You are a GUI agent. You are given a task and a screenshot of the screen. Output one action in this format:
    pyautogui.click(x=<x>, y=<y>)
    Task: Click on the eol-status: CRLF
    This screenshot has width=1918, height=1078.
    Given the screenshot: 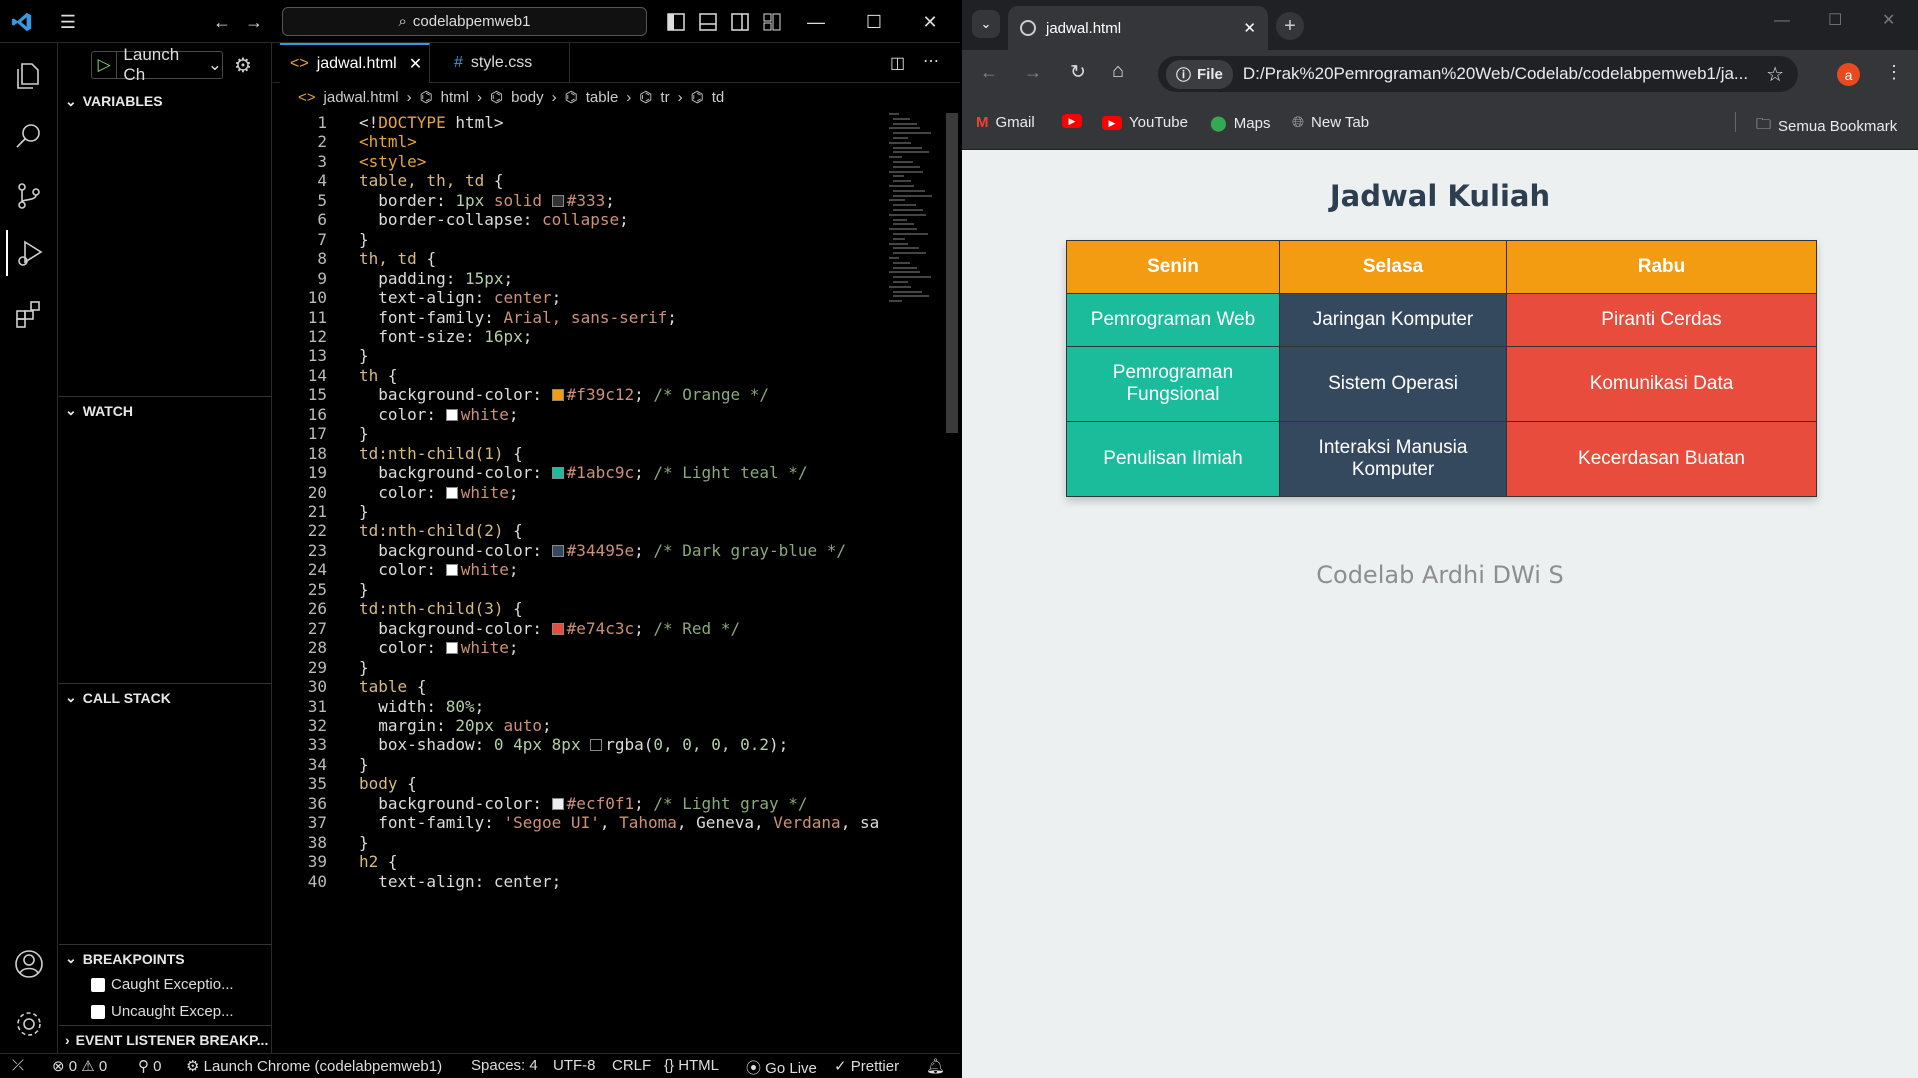 What is the action you would take?
    pyautogui.click(x=631, y=1065)
    